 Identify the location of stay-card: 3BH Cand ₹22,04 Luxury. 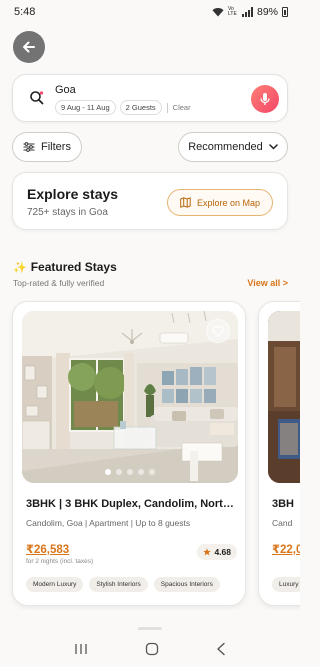
(279, 453).